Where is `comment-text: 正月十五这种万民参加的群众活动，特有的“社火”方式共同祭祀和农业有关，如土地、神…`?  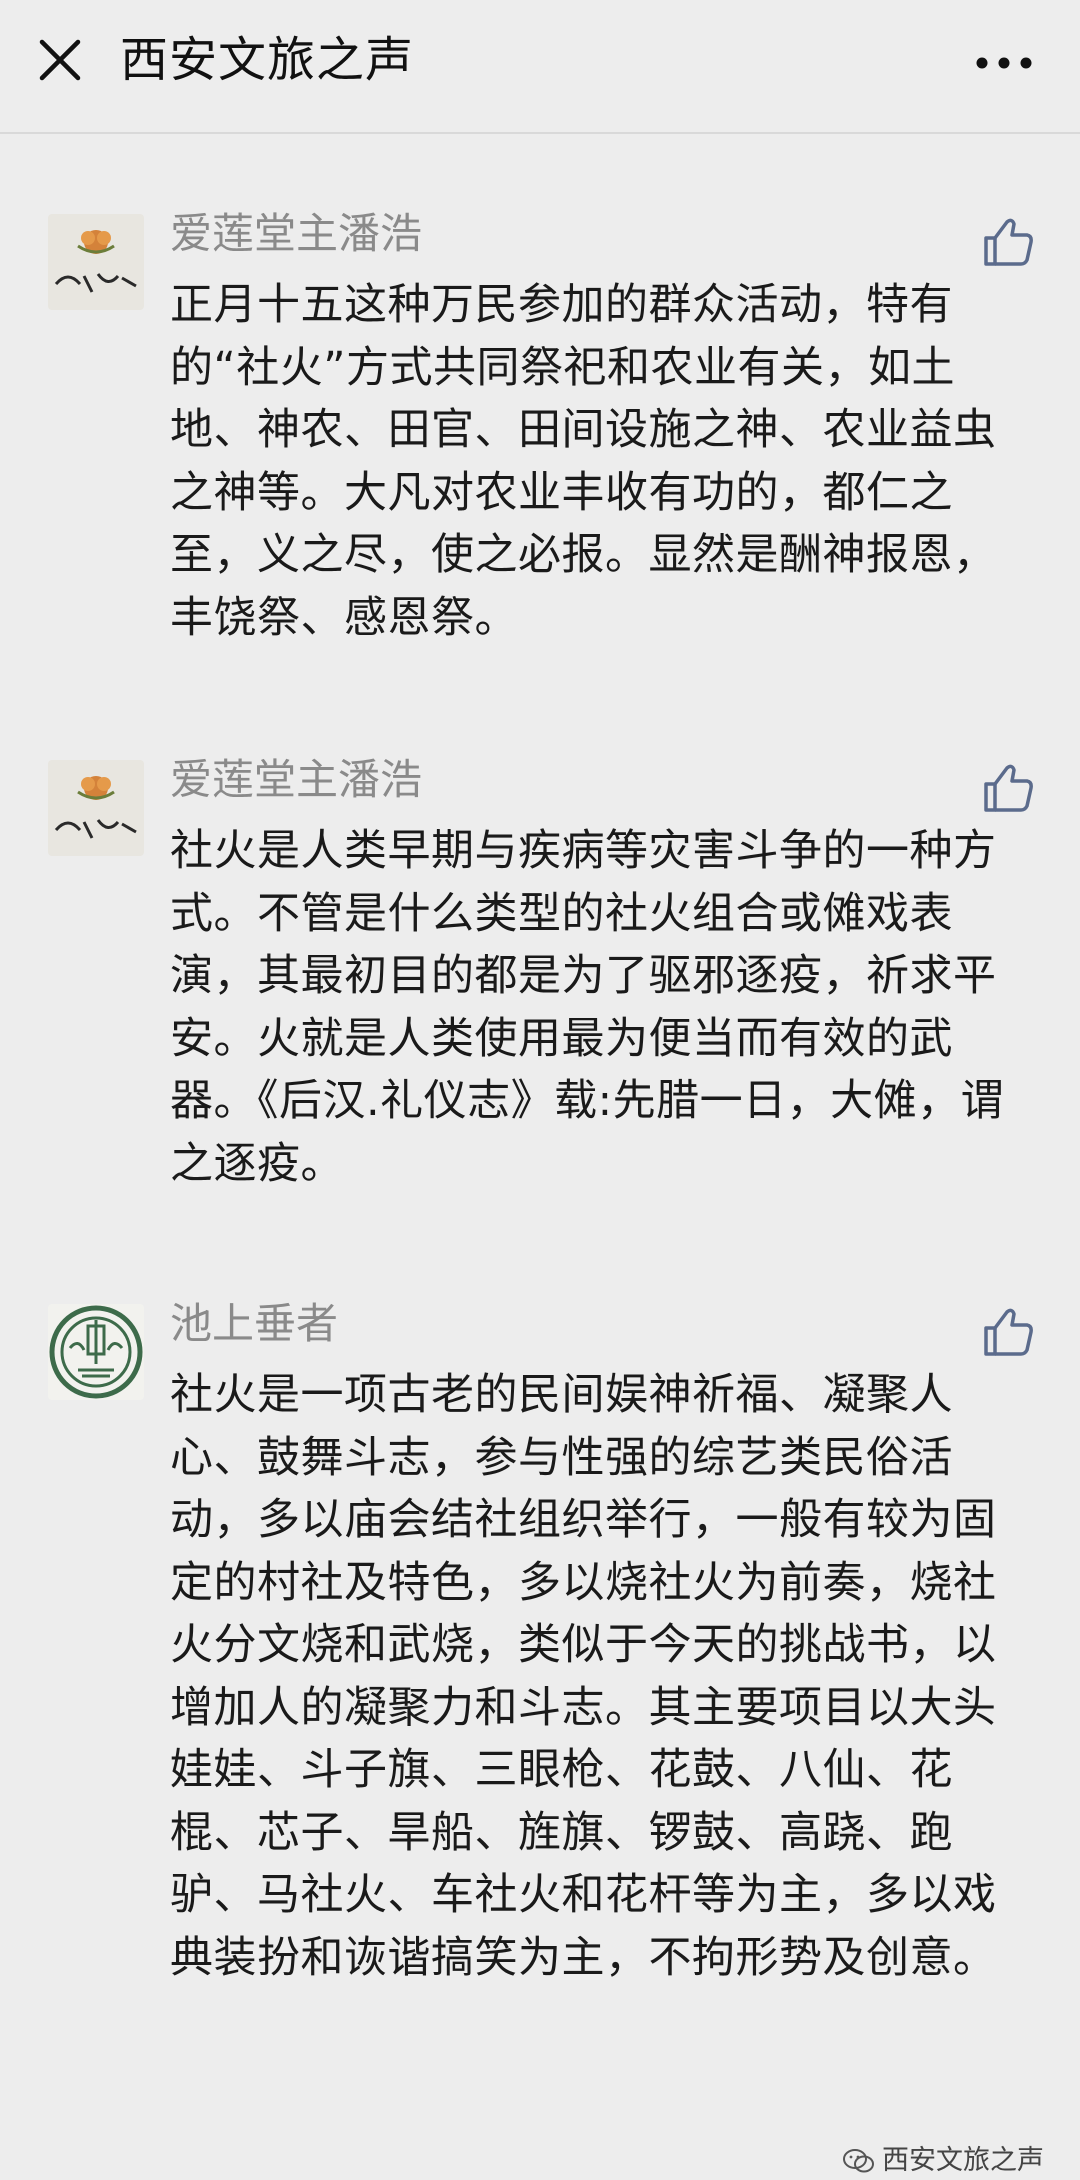
comment-text: 正月十五这种万民参加的群众活动，特有的“社火”方式共同祭祀和农业有关，如土地、神… is located at coordinates (583, 461).